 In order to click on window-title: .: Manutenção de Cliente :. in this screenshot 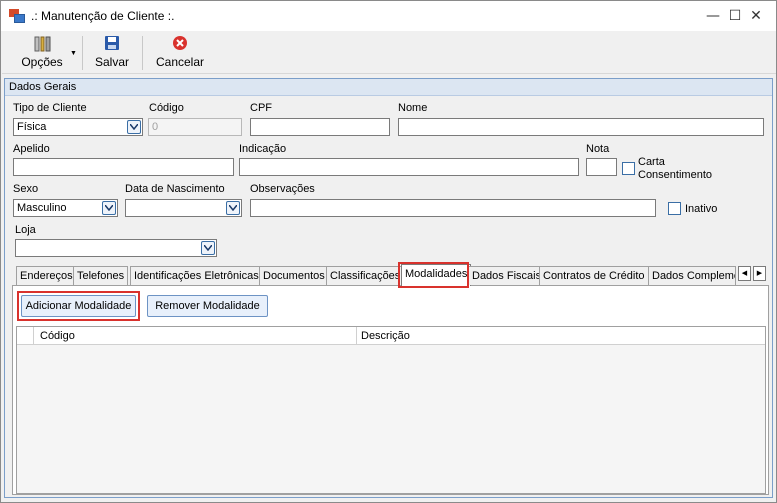, I will do `click(103, 16)`.